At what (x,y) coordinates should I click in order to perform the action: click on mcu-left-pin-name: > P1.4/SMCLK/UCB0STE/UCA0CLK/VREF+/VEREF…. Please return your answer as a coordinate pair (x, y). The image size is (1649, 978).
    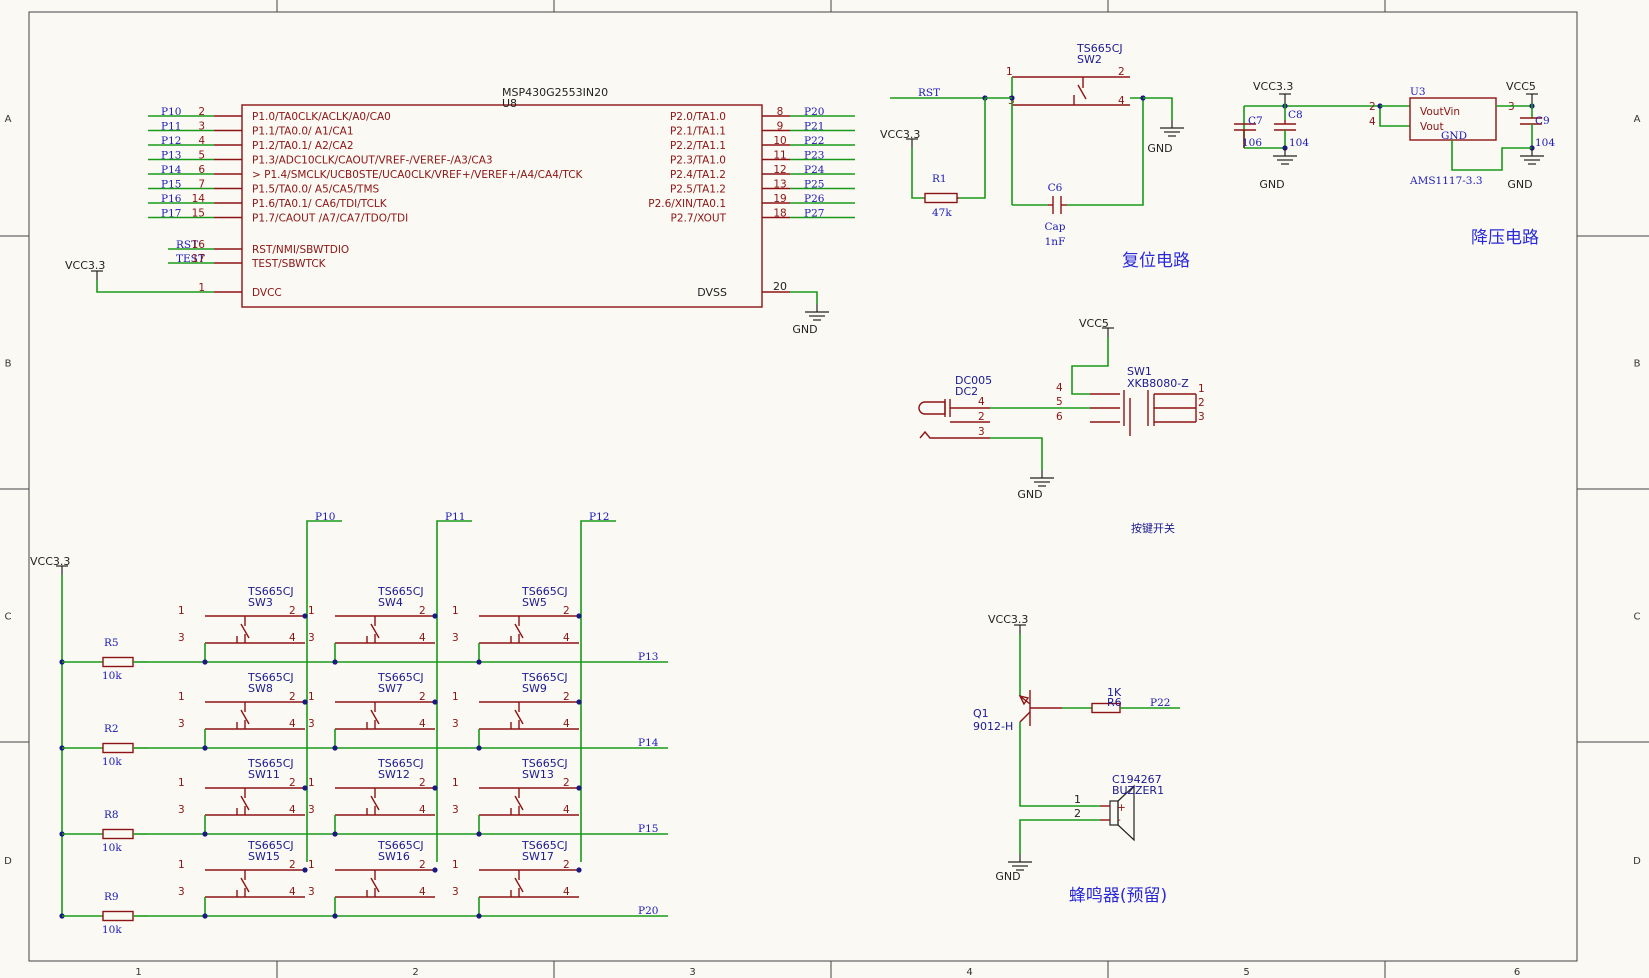
    Looking at the image, I should click on (418, 175).